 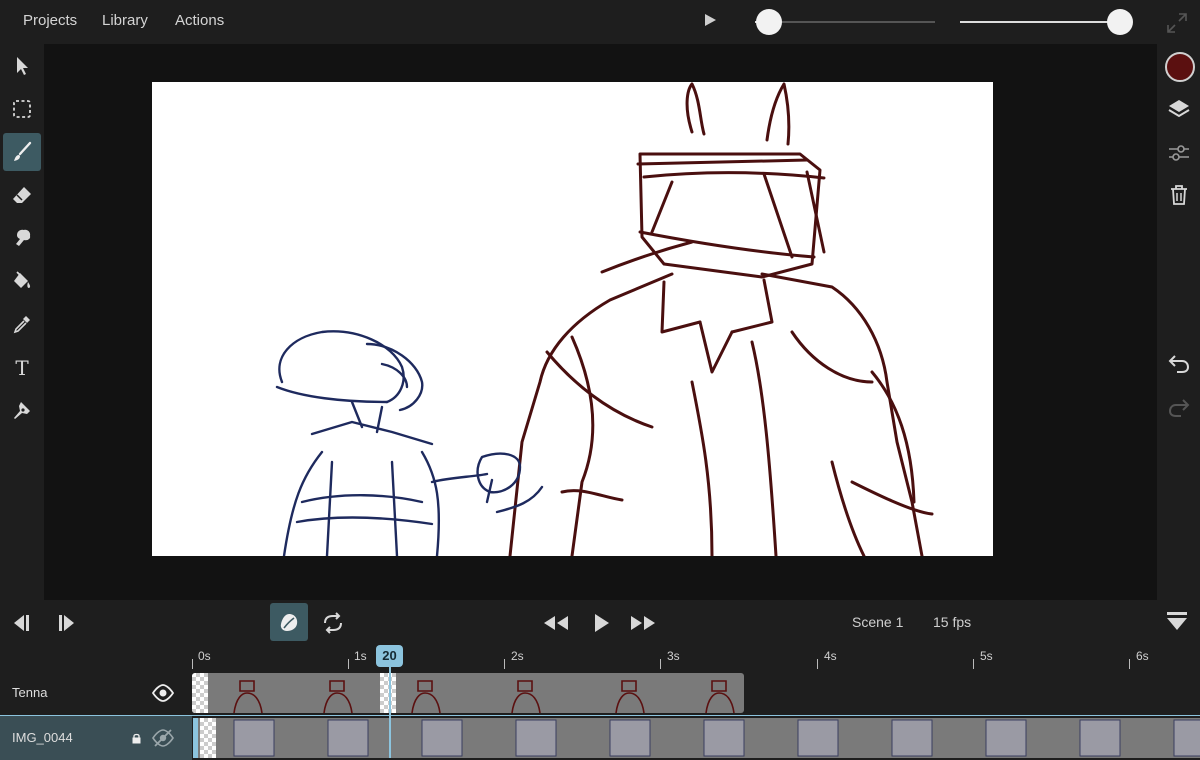 I want to click on layer-row-img-0044: IMG_0044, so click(x=600, y=737).